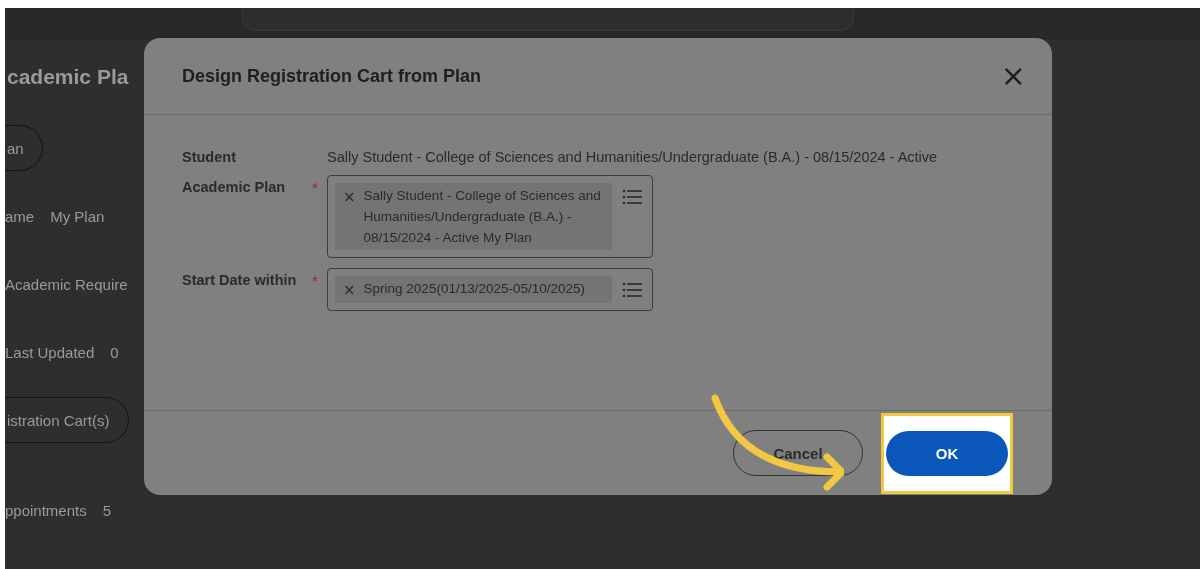  Describe the element at coordinates (632, 156) in the screenshot. I see `field-value: Sally Student - College of Sciences and Humanities/Undergraduate (B.A.) - 08/15/2024 - Active` at that location.